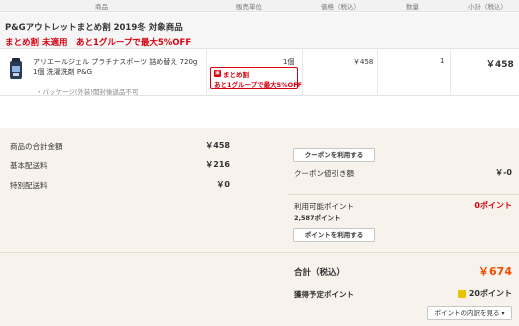 The height and width of the screenshot is (326, 519). I want to click on special-shipping-value: ￥0, so click(223, 184).